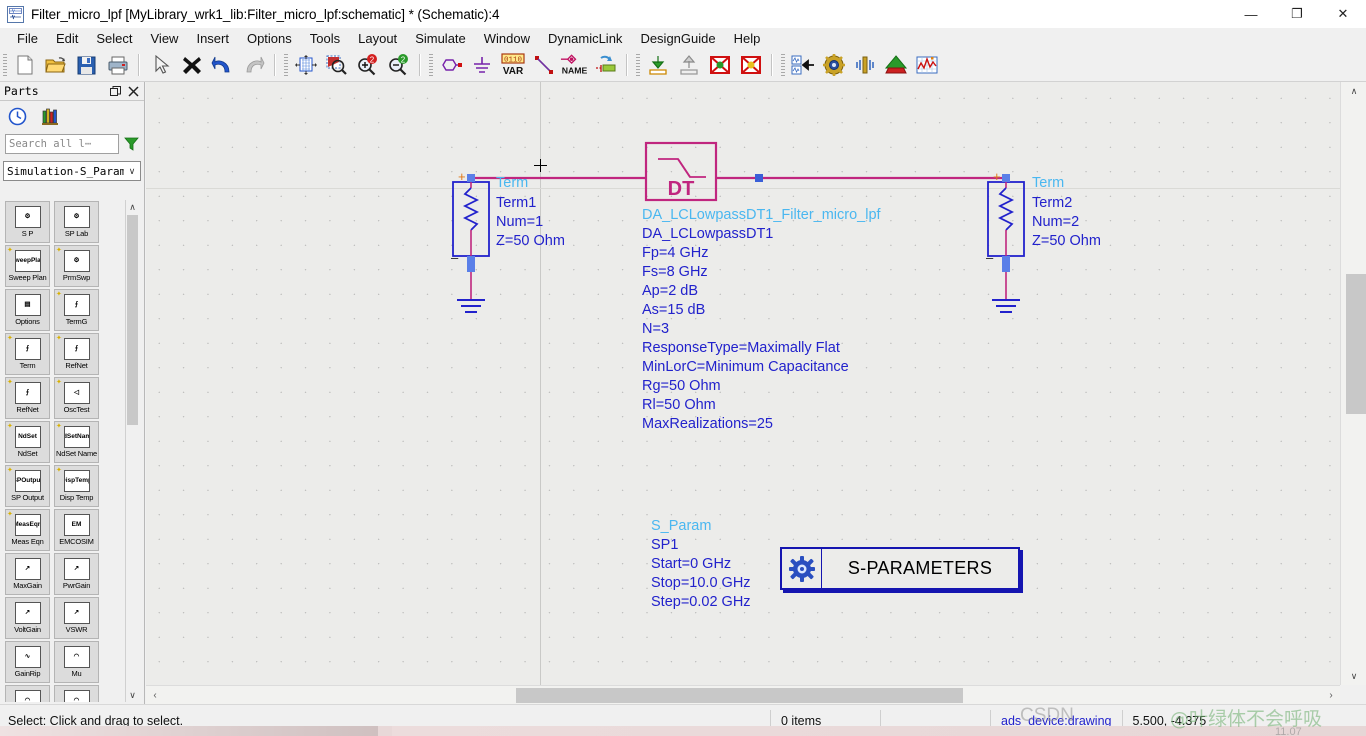  I want to click on open-folder-icon, so click(55, 65).